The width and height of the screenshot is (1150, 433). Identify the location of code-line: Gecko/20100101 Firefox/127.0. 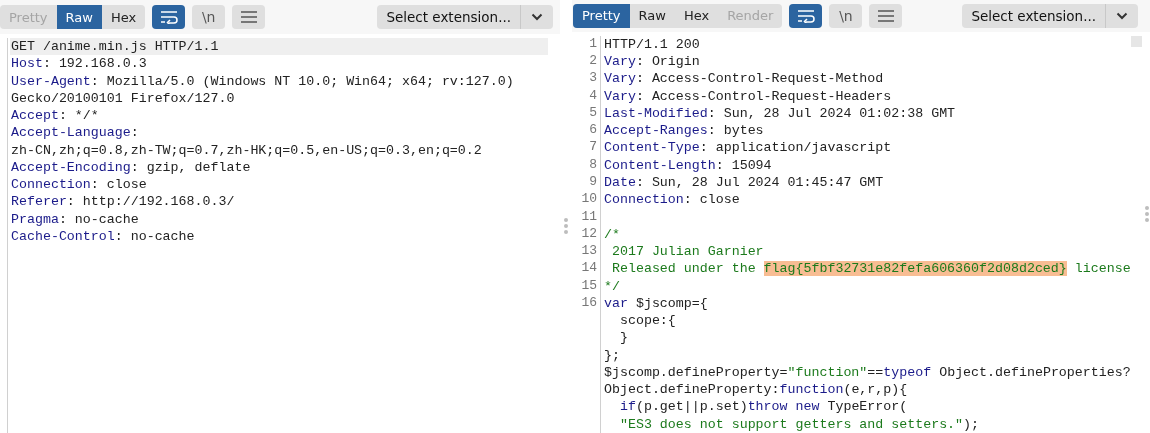
(123, 98).